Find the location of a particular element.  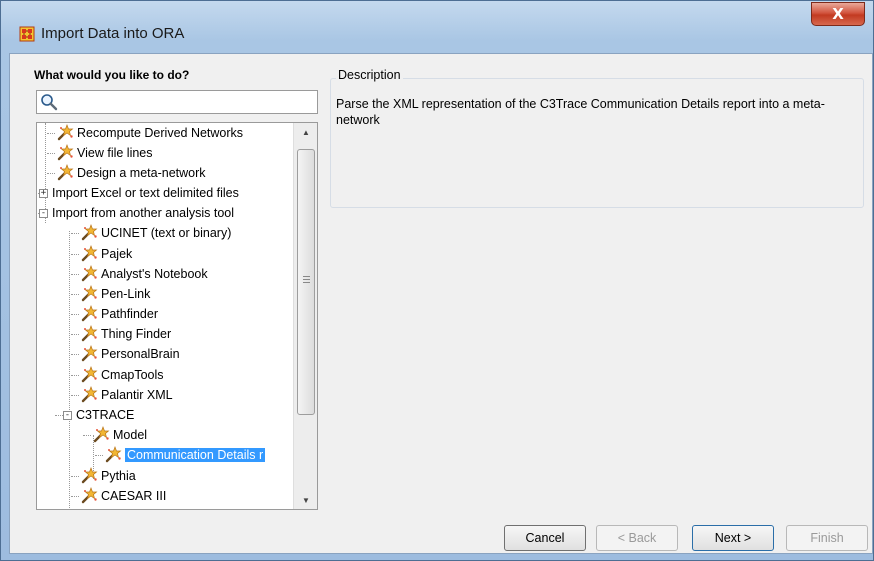

next-button-label: Next > is located at coordinates (733, 538).